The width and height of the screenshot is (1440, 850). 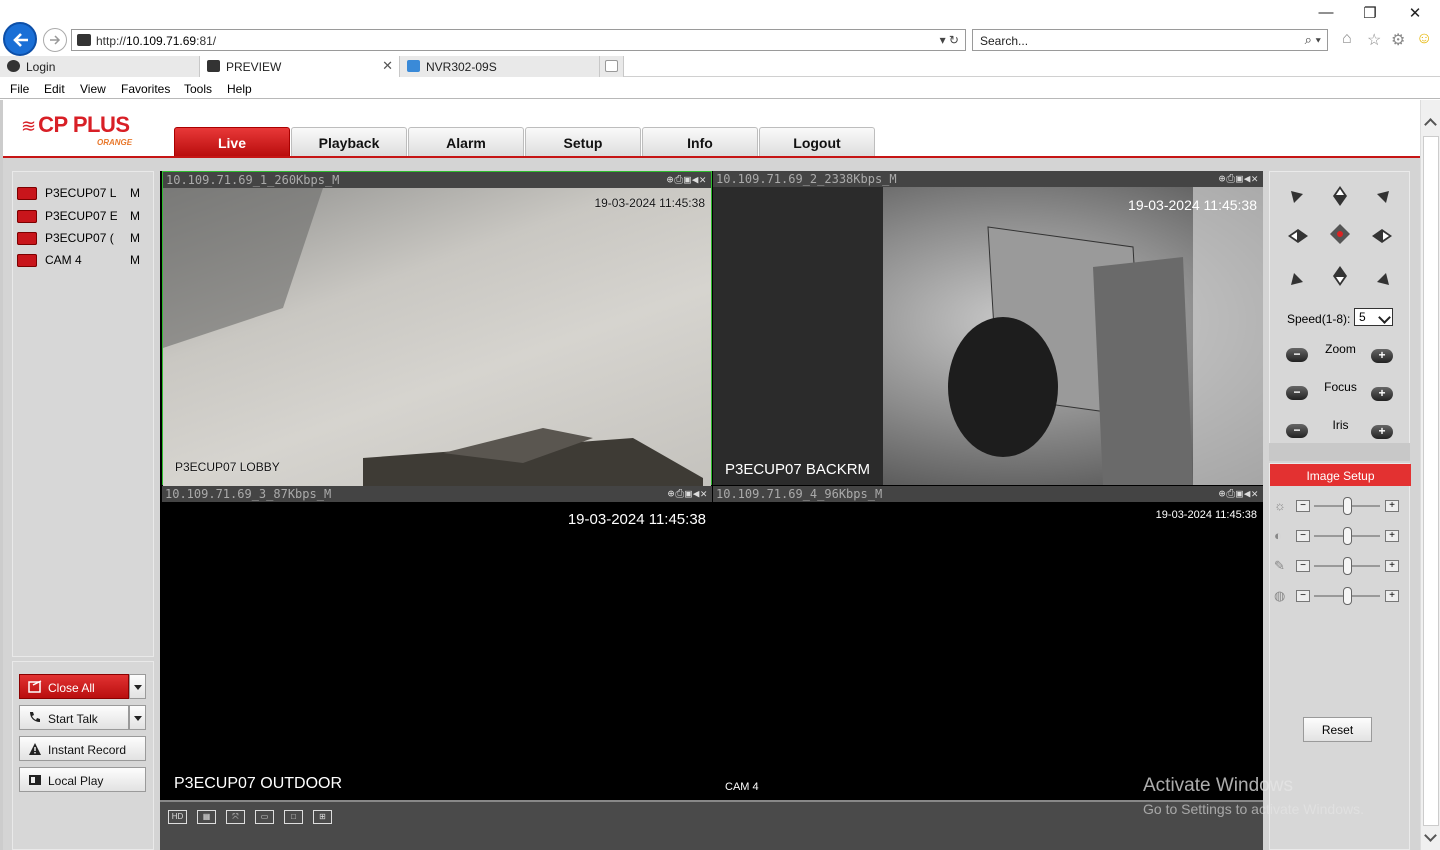 I want to click on search-icon: ⌕ ▾, so click(x=1313, y=40).